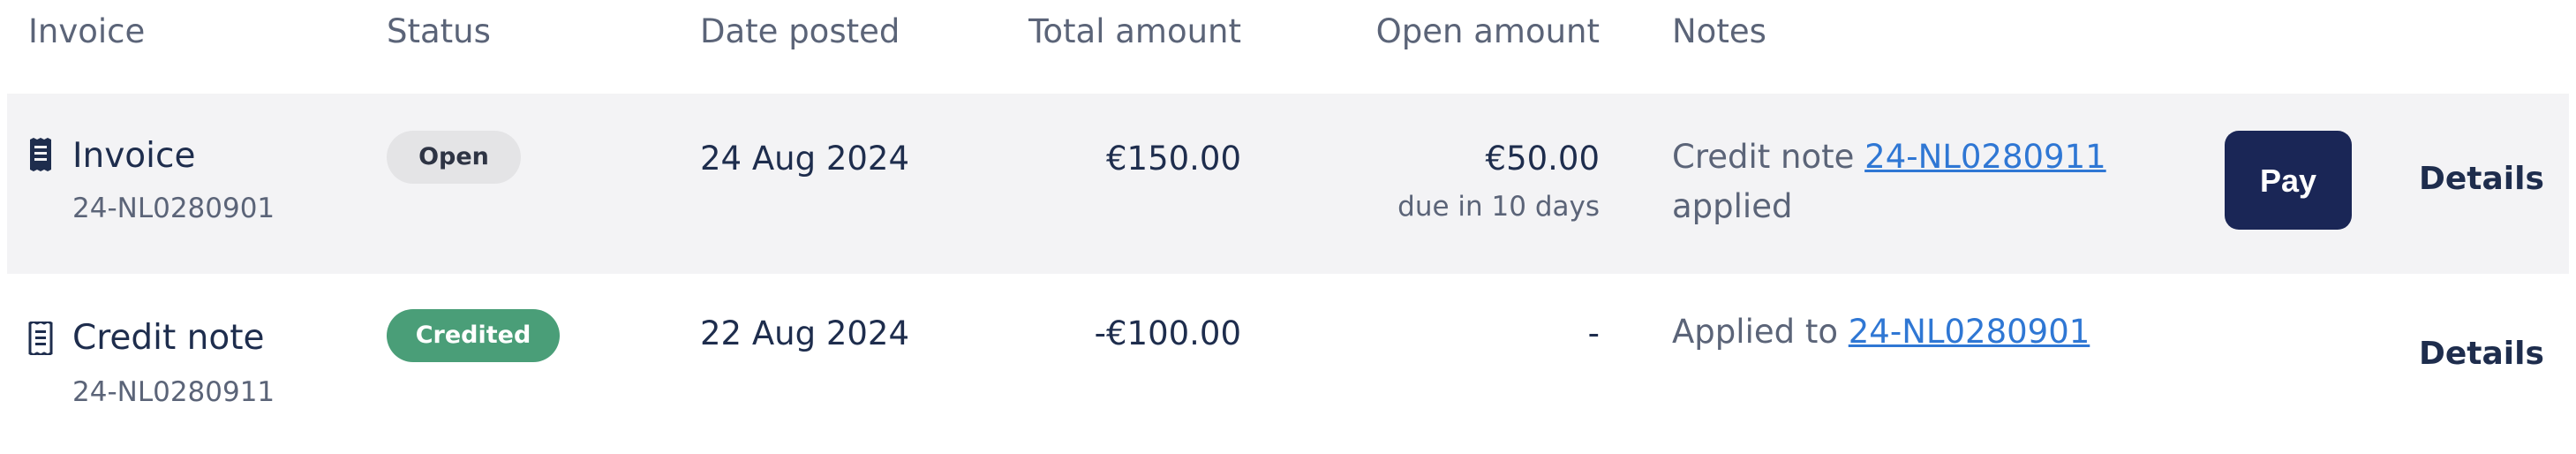 The width and height of the screenshot is (2576, 454). Describe the element at coordinates (454, 157) in the screenshot. I see `status-badge: Open` at that location.